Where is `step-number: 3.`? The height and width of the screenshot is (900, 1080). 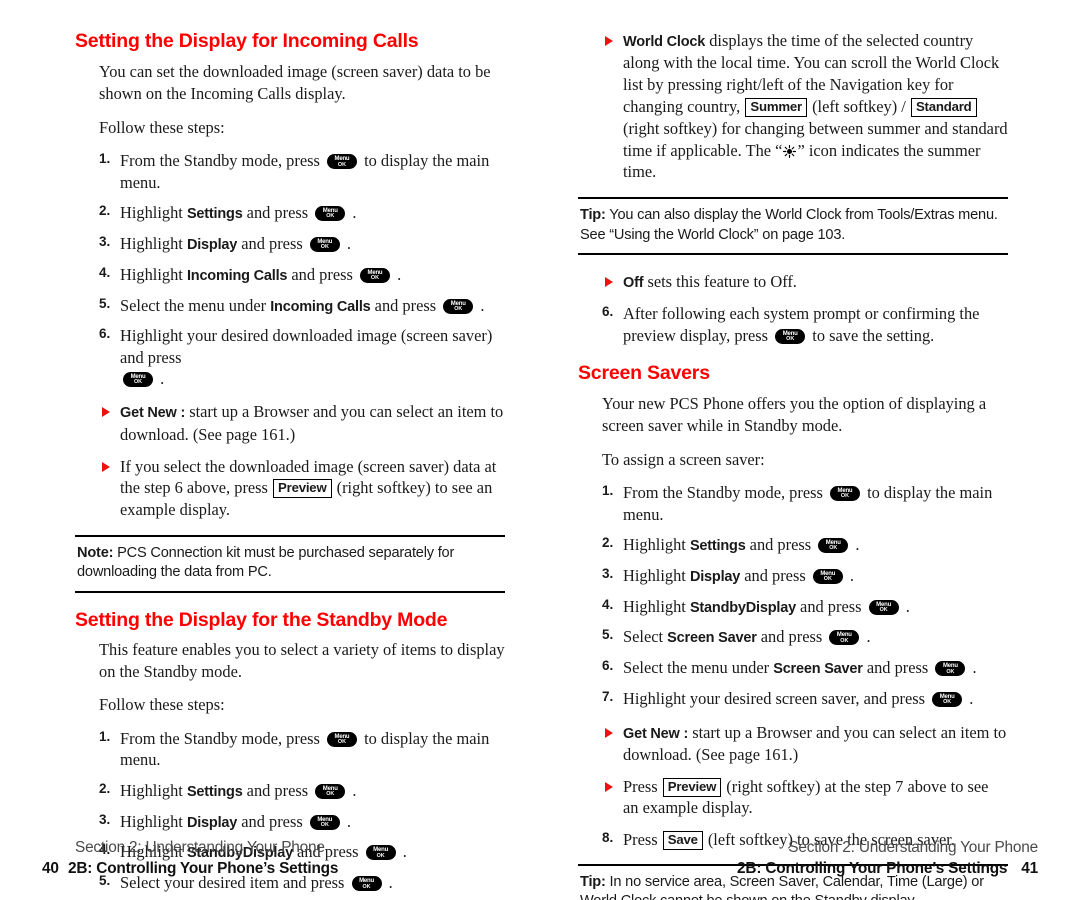
step-number: 3. is located at coordinates (608, 573).